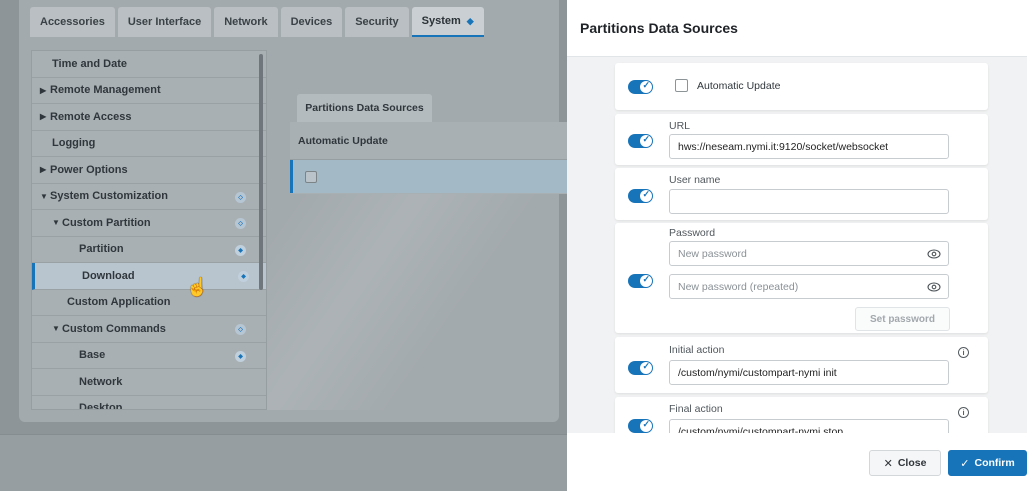  Describe the element at coordinates (640, 426) in the screenshot. I see `final-action-enable-toggle: ✓` at that location.